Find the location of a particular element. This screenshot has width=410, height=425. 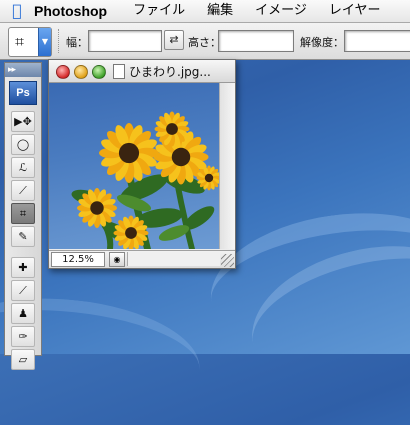

brush-icon: ⟋ is located at coordinates (23, 290).